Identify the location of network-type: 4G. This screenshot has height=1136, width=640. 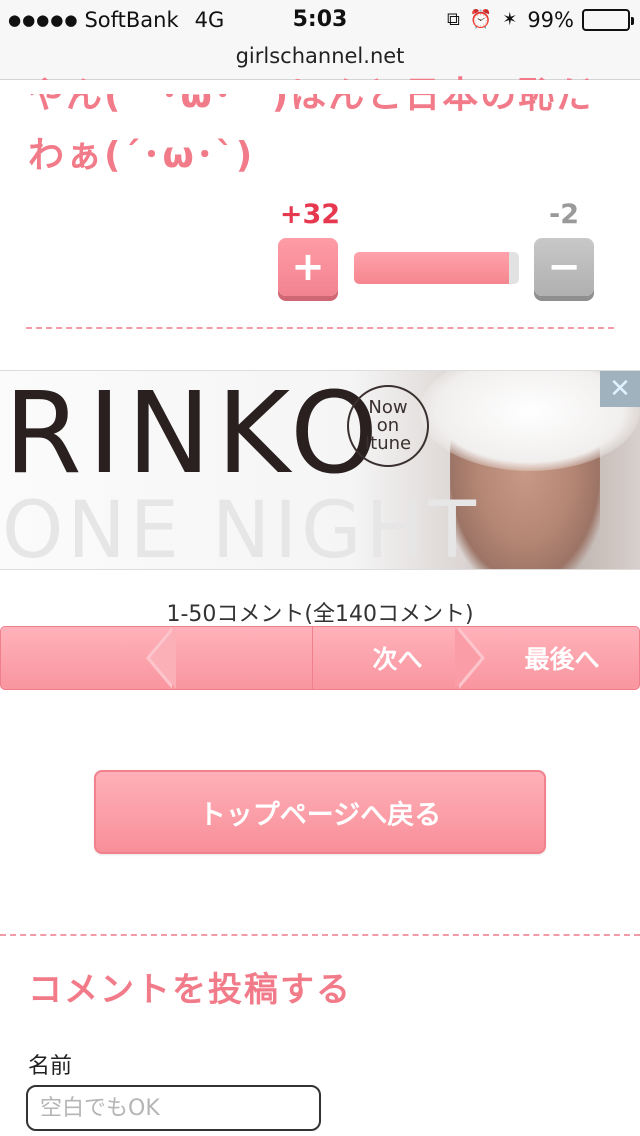
(209, 20).